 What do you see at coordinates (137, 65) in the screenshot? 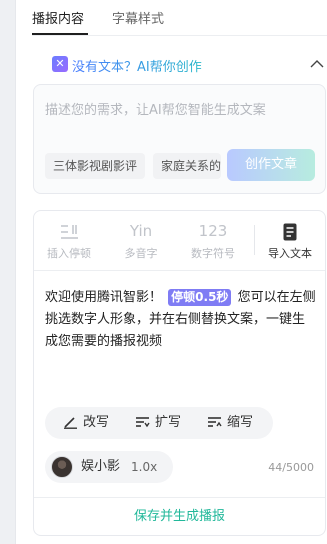
I see `ai-writing-title: 没有文本？AI帮你创作` at bounding box center [137, 65].